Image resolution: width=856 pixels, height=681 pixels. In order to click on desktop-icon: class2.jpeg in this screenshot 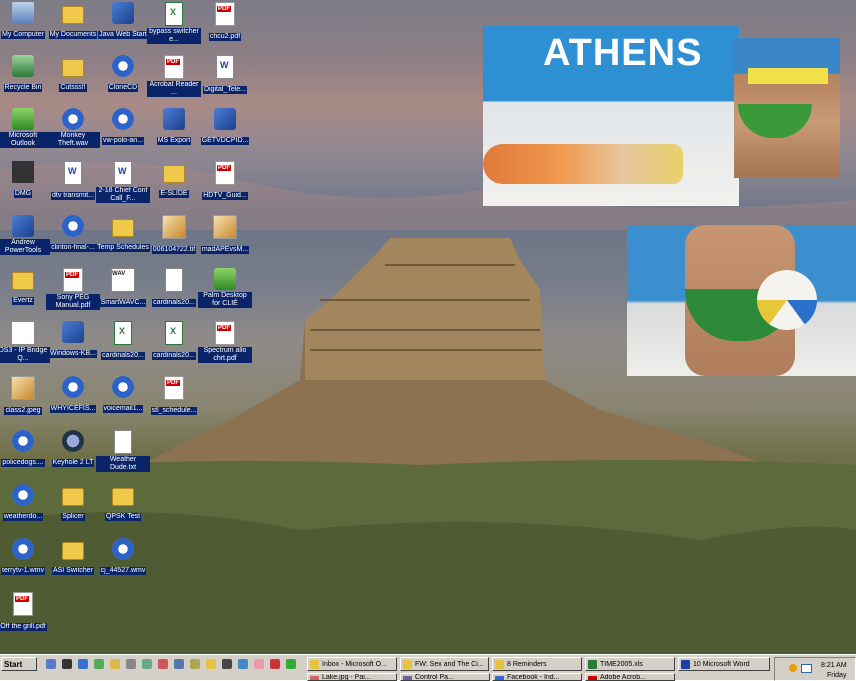, I will do `click(25, 398)`.